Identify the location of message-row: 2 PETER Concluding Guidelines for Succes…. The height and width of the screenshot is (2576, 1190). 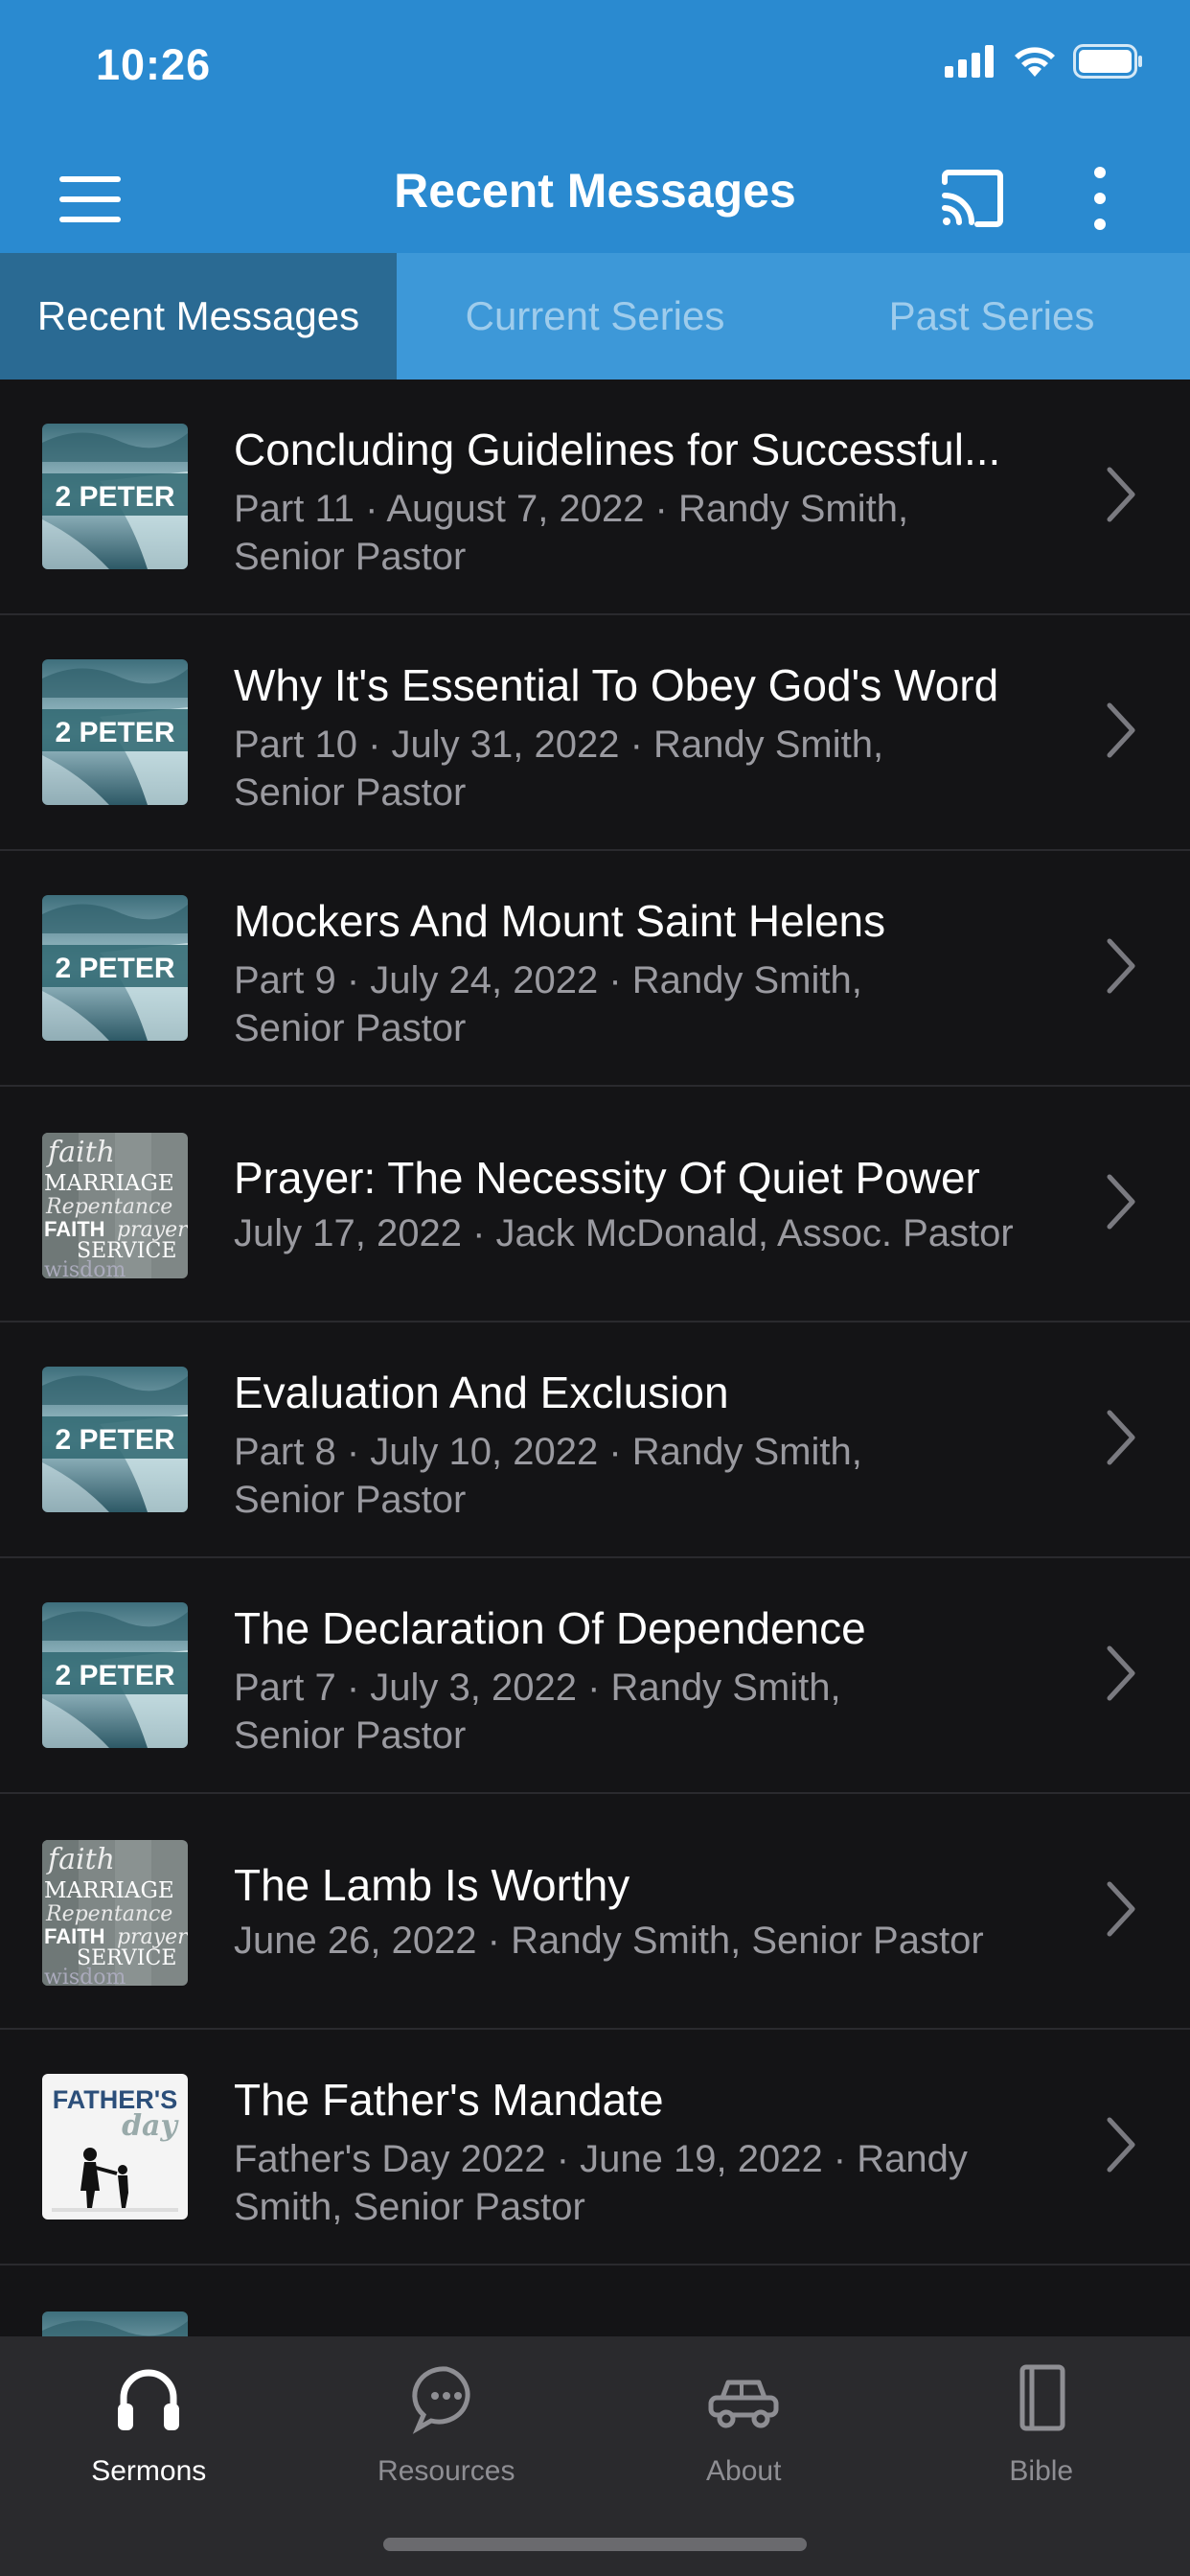
(595, 497).